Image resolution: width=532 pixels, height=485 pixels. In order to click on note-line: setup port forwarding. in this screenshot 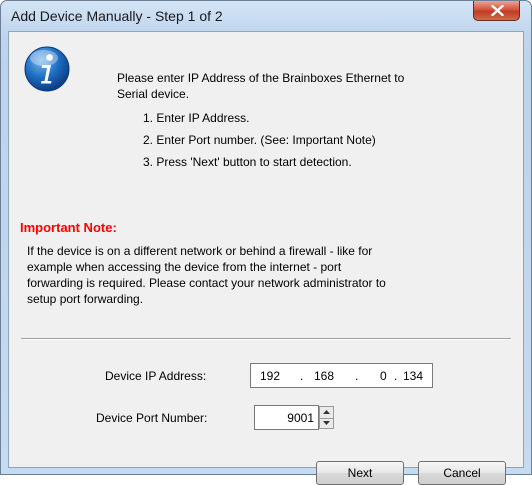, I will do `click(85, 299)`.